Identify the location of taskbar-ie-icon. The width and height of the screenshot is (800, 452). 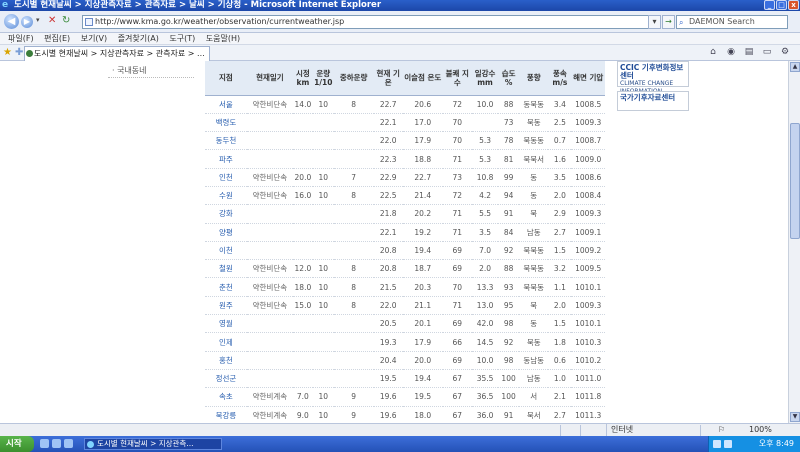
(90, 444).